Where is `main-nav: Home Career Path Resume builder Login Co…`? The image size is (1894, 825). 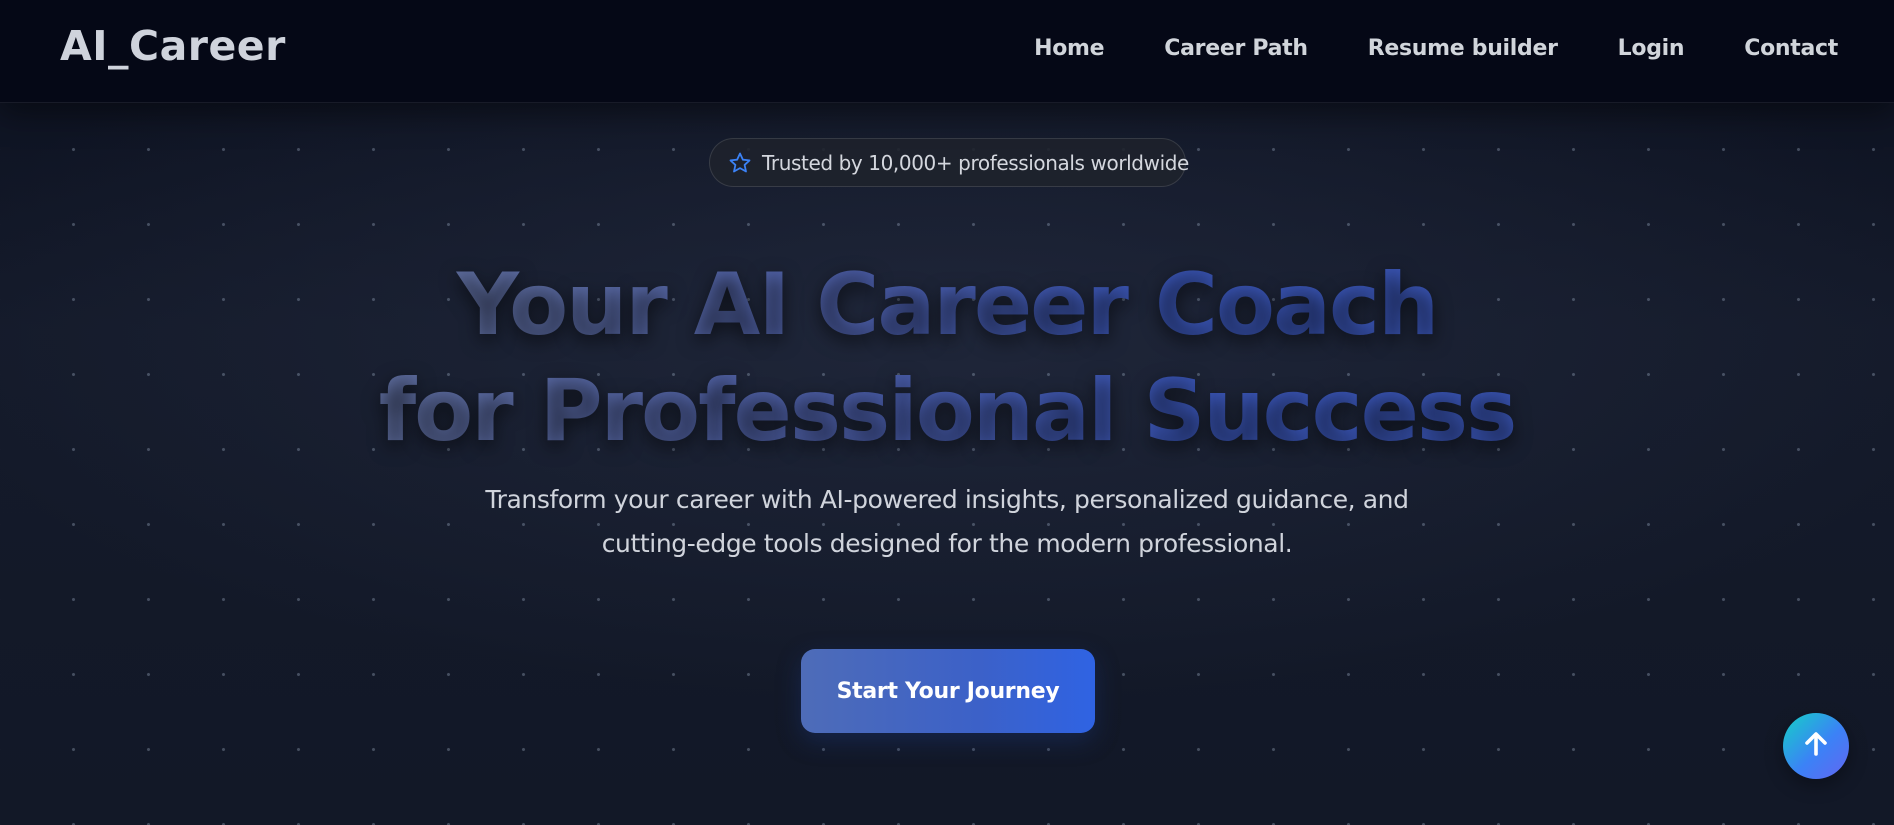 main-nav: Home Career Path Resume builder Login Co… is located at coordinates (1436, 49).